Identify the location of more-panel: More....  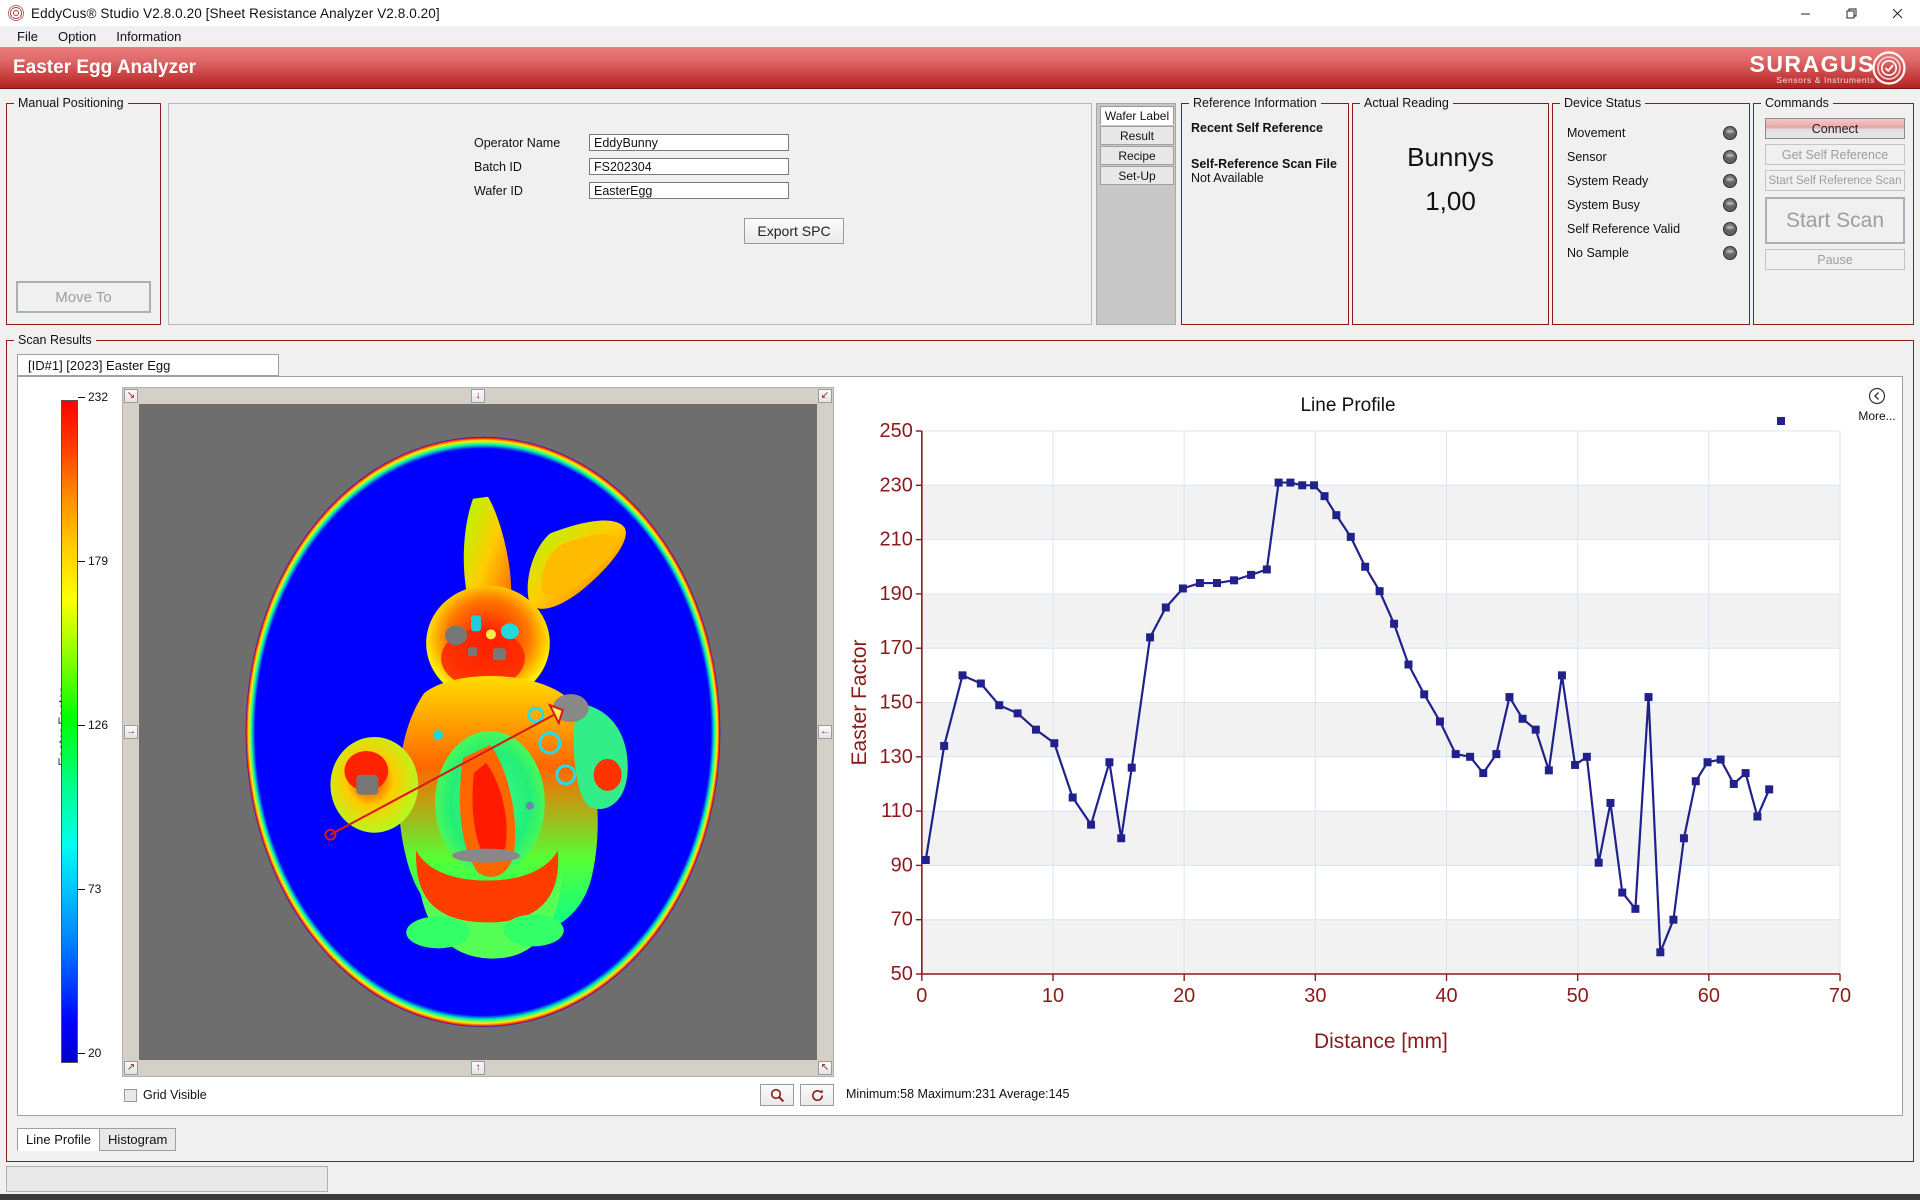
(1877, 405).